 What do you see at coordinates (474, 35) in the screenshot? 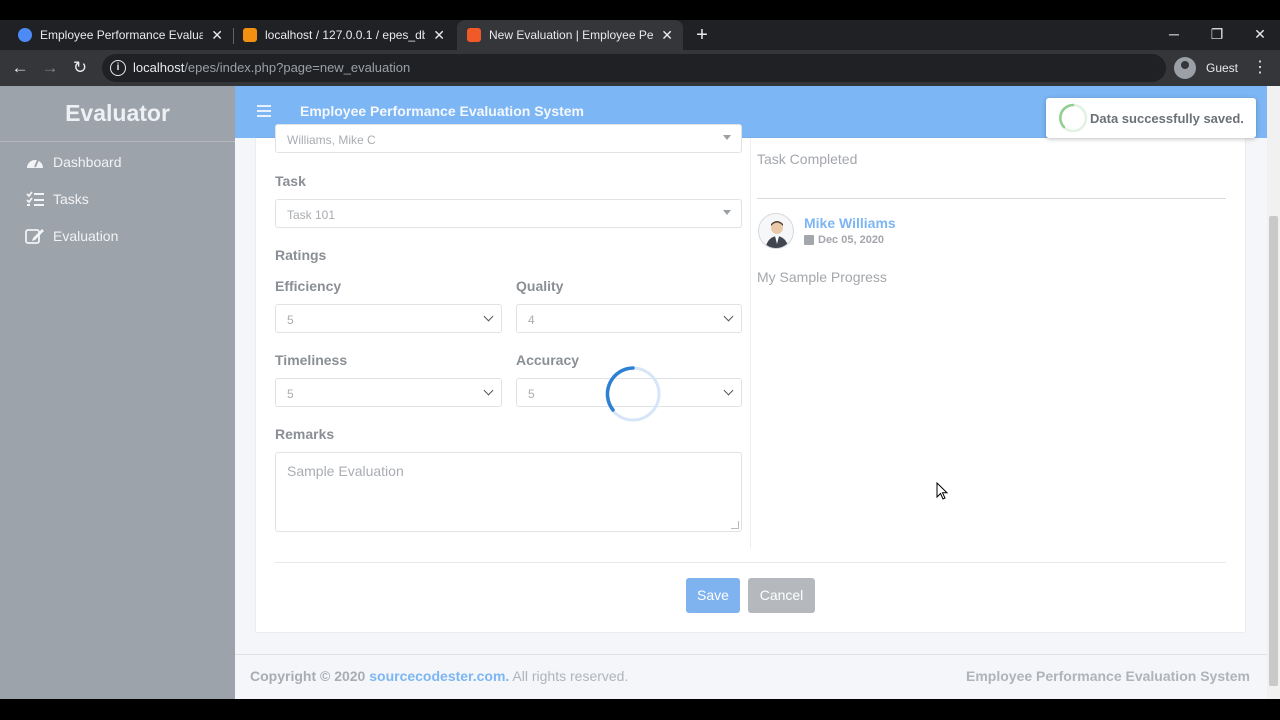
I see `xampp-icon` at bounding box center [474, 35].